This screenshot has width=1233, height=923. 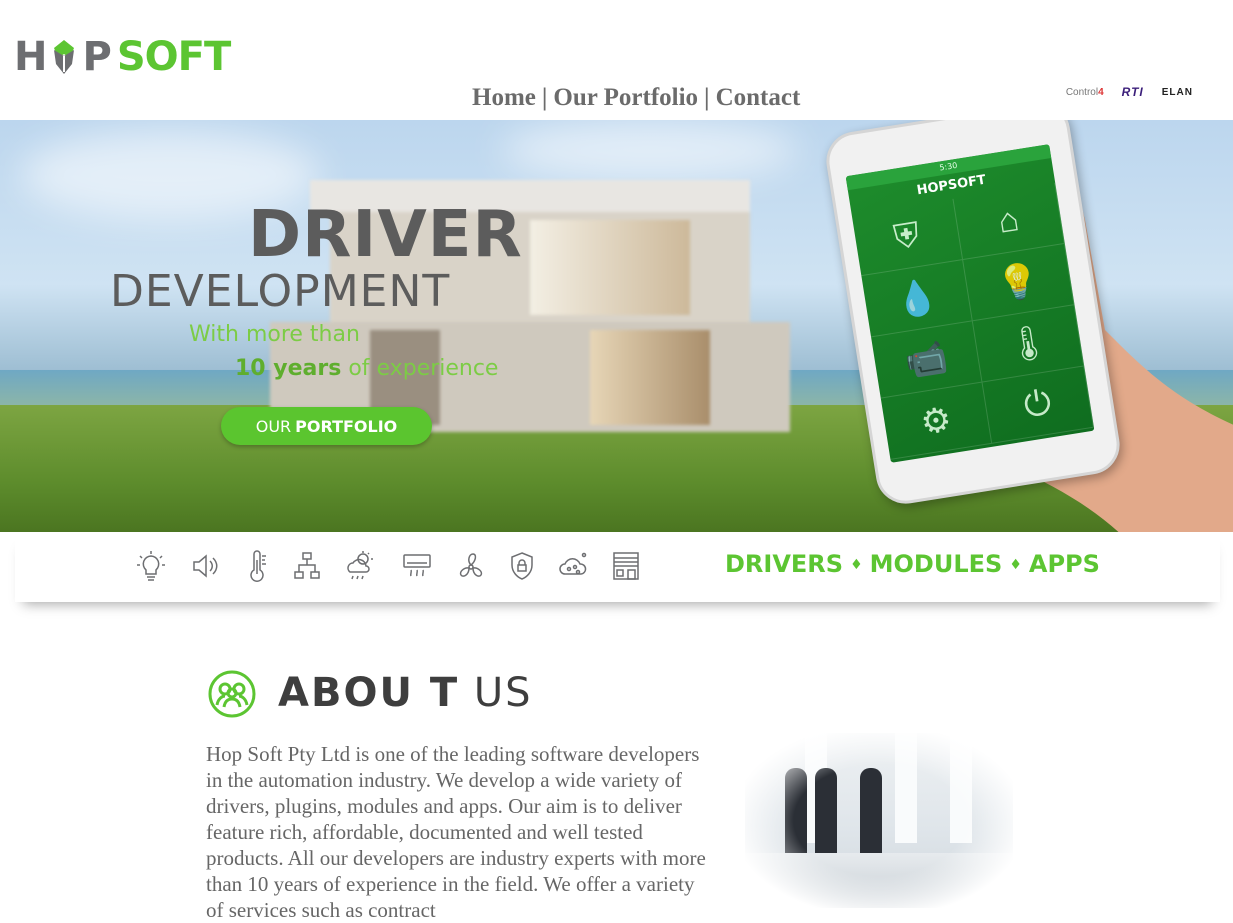 I want to click on rti-logo: RTI, so click(x=1132, y=92).